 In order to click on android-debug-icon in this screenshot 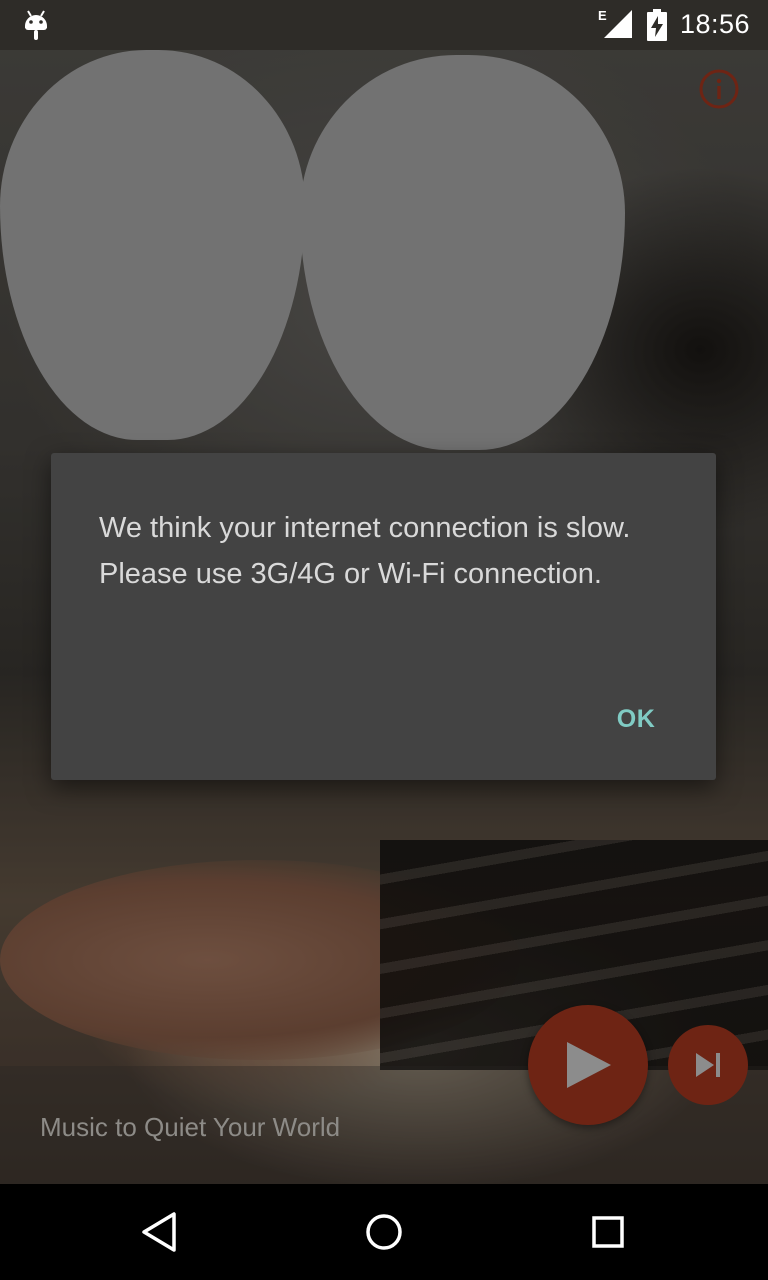, I will do `click(36, 25)`.